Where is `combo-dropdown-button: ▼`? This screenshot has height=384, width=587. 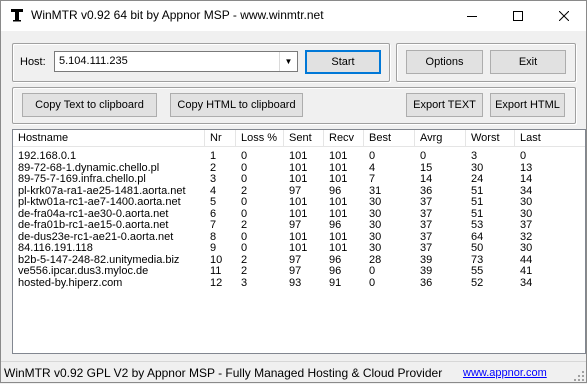
combo-dropdown-button: ▼ is located at coordinates (288, 61).